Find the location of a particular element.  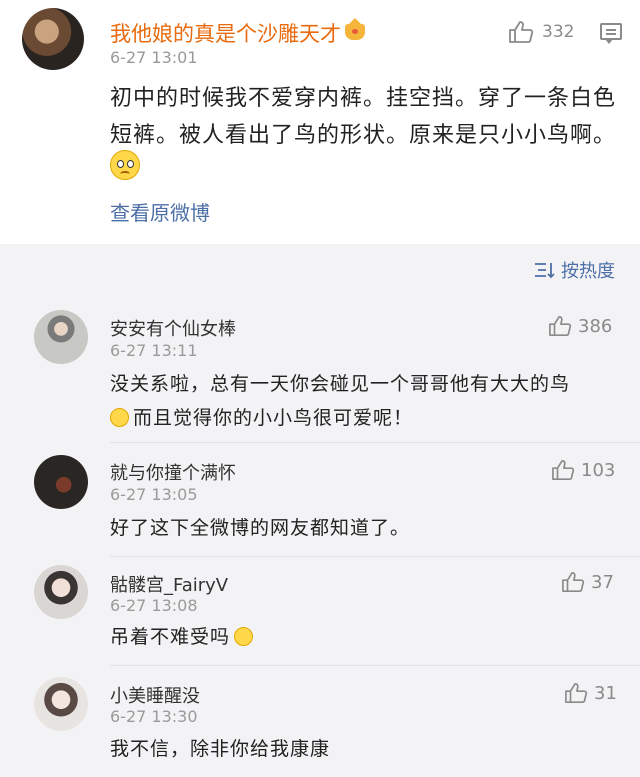

comment-like-count: 37 is located at coordinates (602, 582).